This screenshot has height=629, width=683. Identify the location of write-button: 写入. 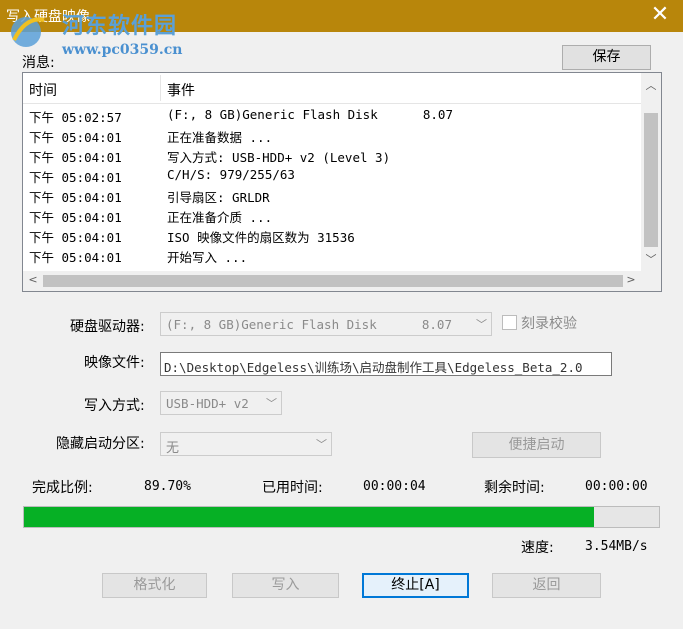
(285, 585).